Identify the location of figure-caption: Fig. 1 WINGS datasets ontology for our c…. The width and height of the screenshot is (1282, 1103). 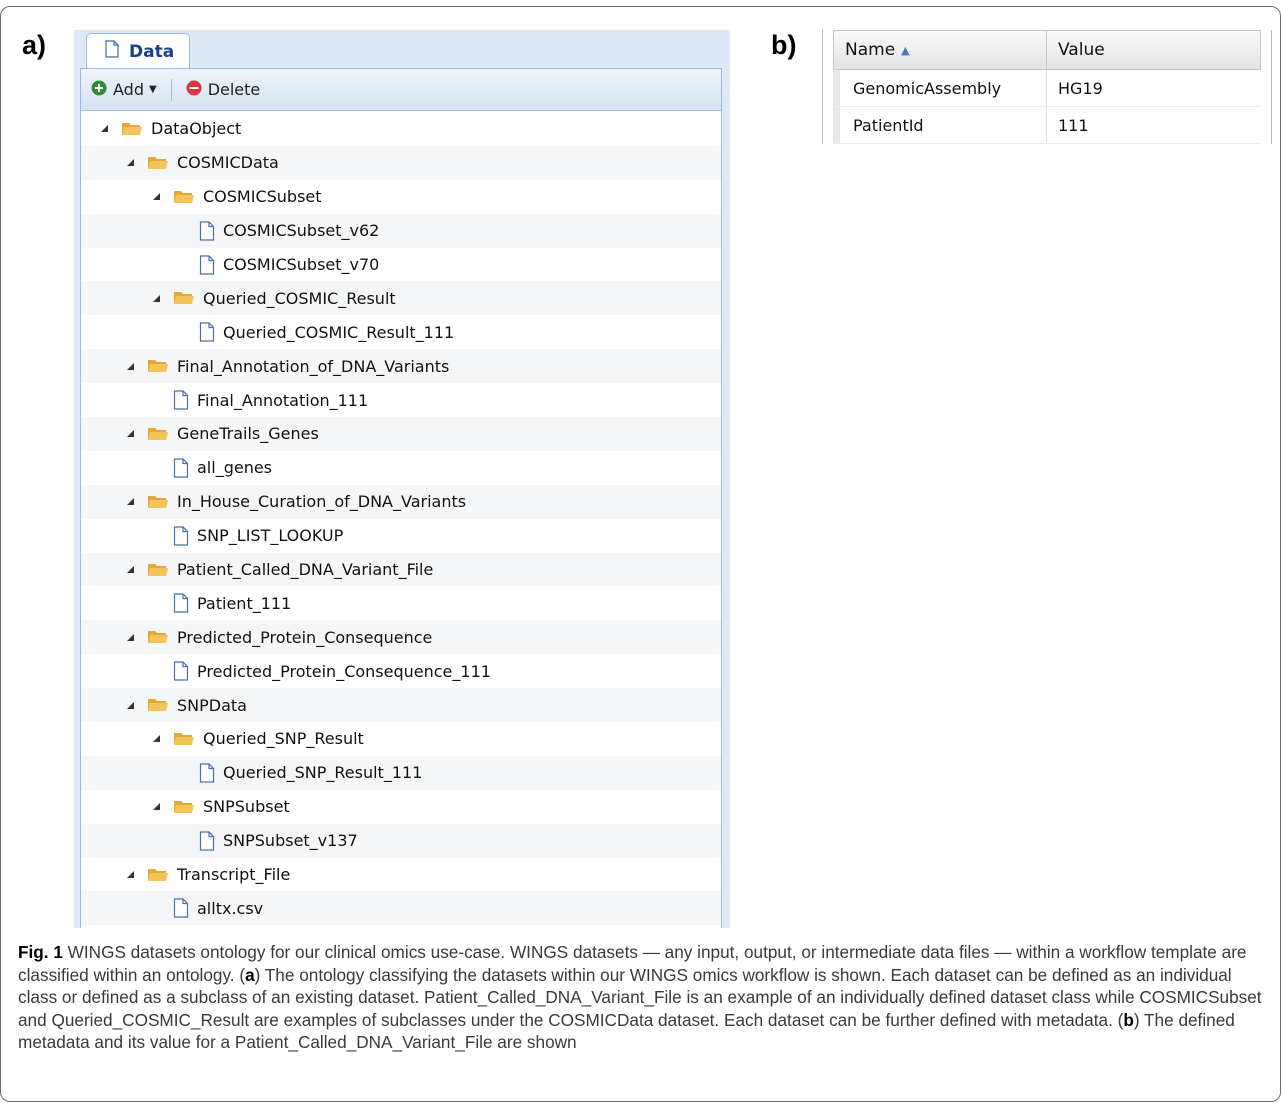
(643, 997).